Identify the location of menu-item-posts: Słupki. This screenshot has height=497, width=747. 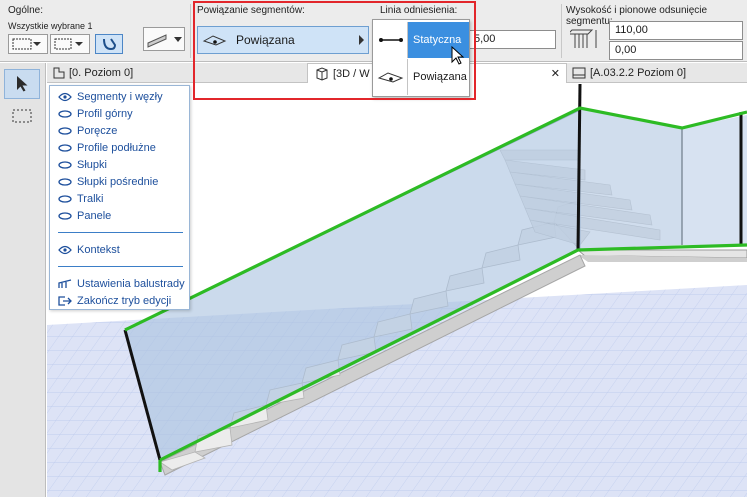
(82, 165).